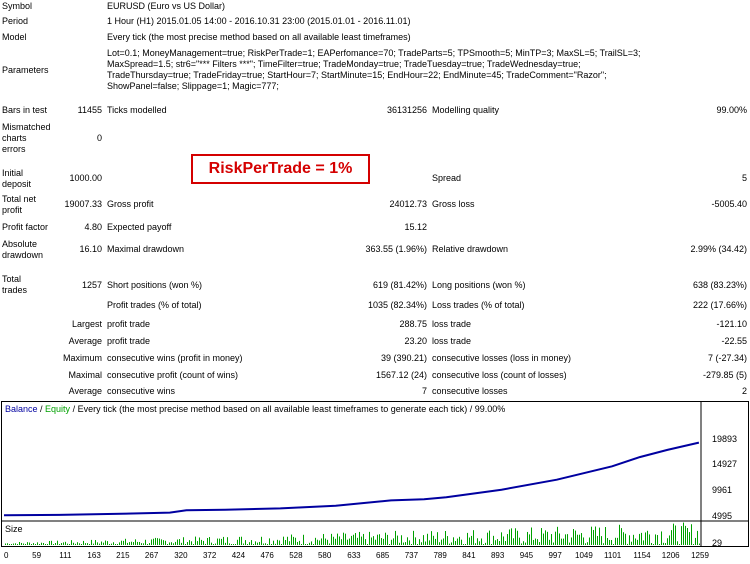 Image resolution: width=750 pixels, height=564 pixels. What do you see at coordinates (734, 341) in the screenshot?
I see `average-loss-value: -22.55` at bounding box center [734, 341].